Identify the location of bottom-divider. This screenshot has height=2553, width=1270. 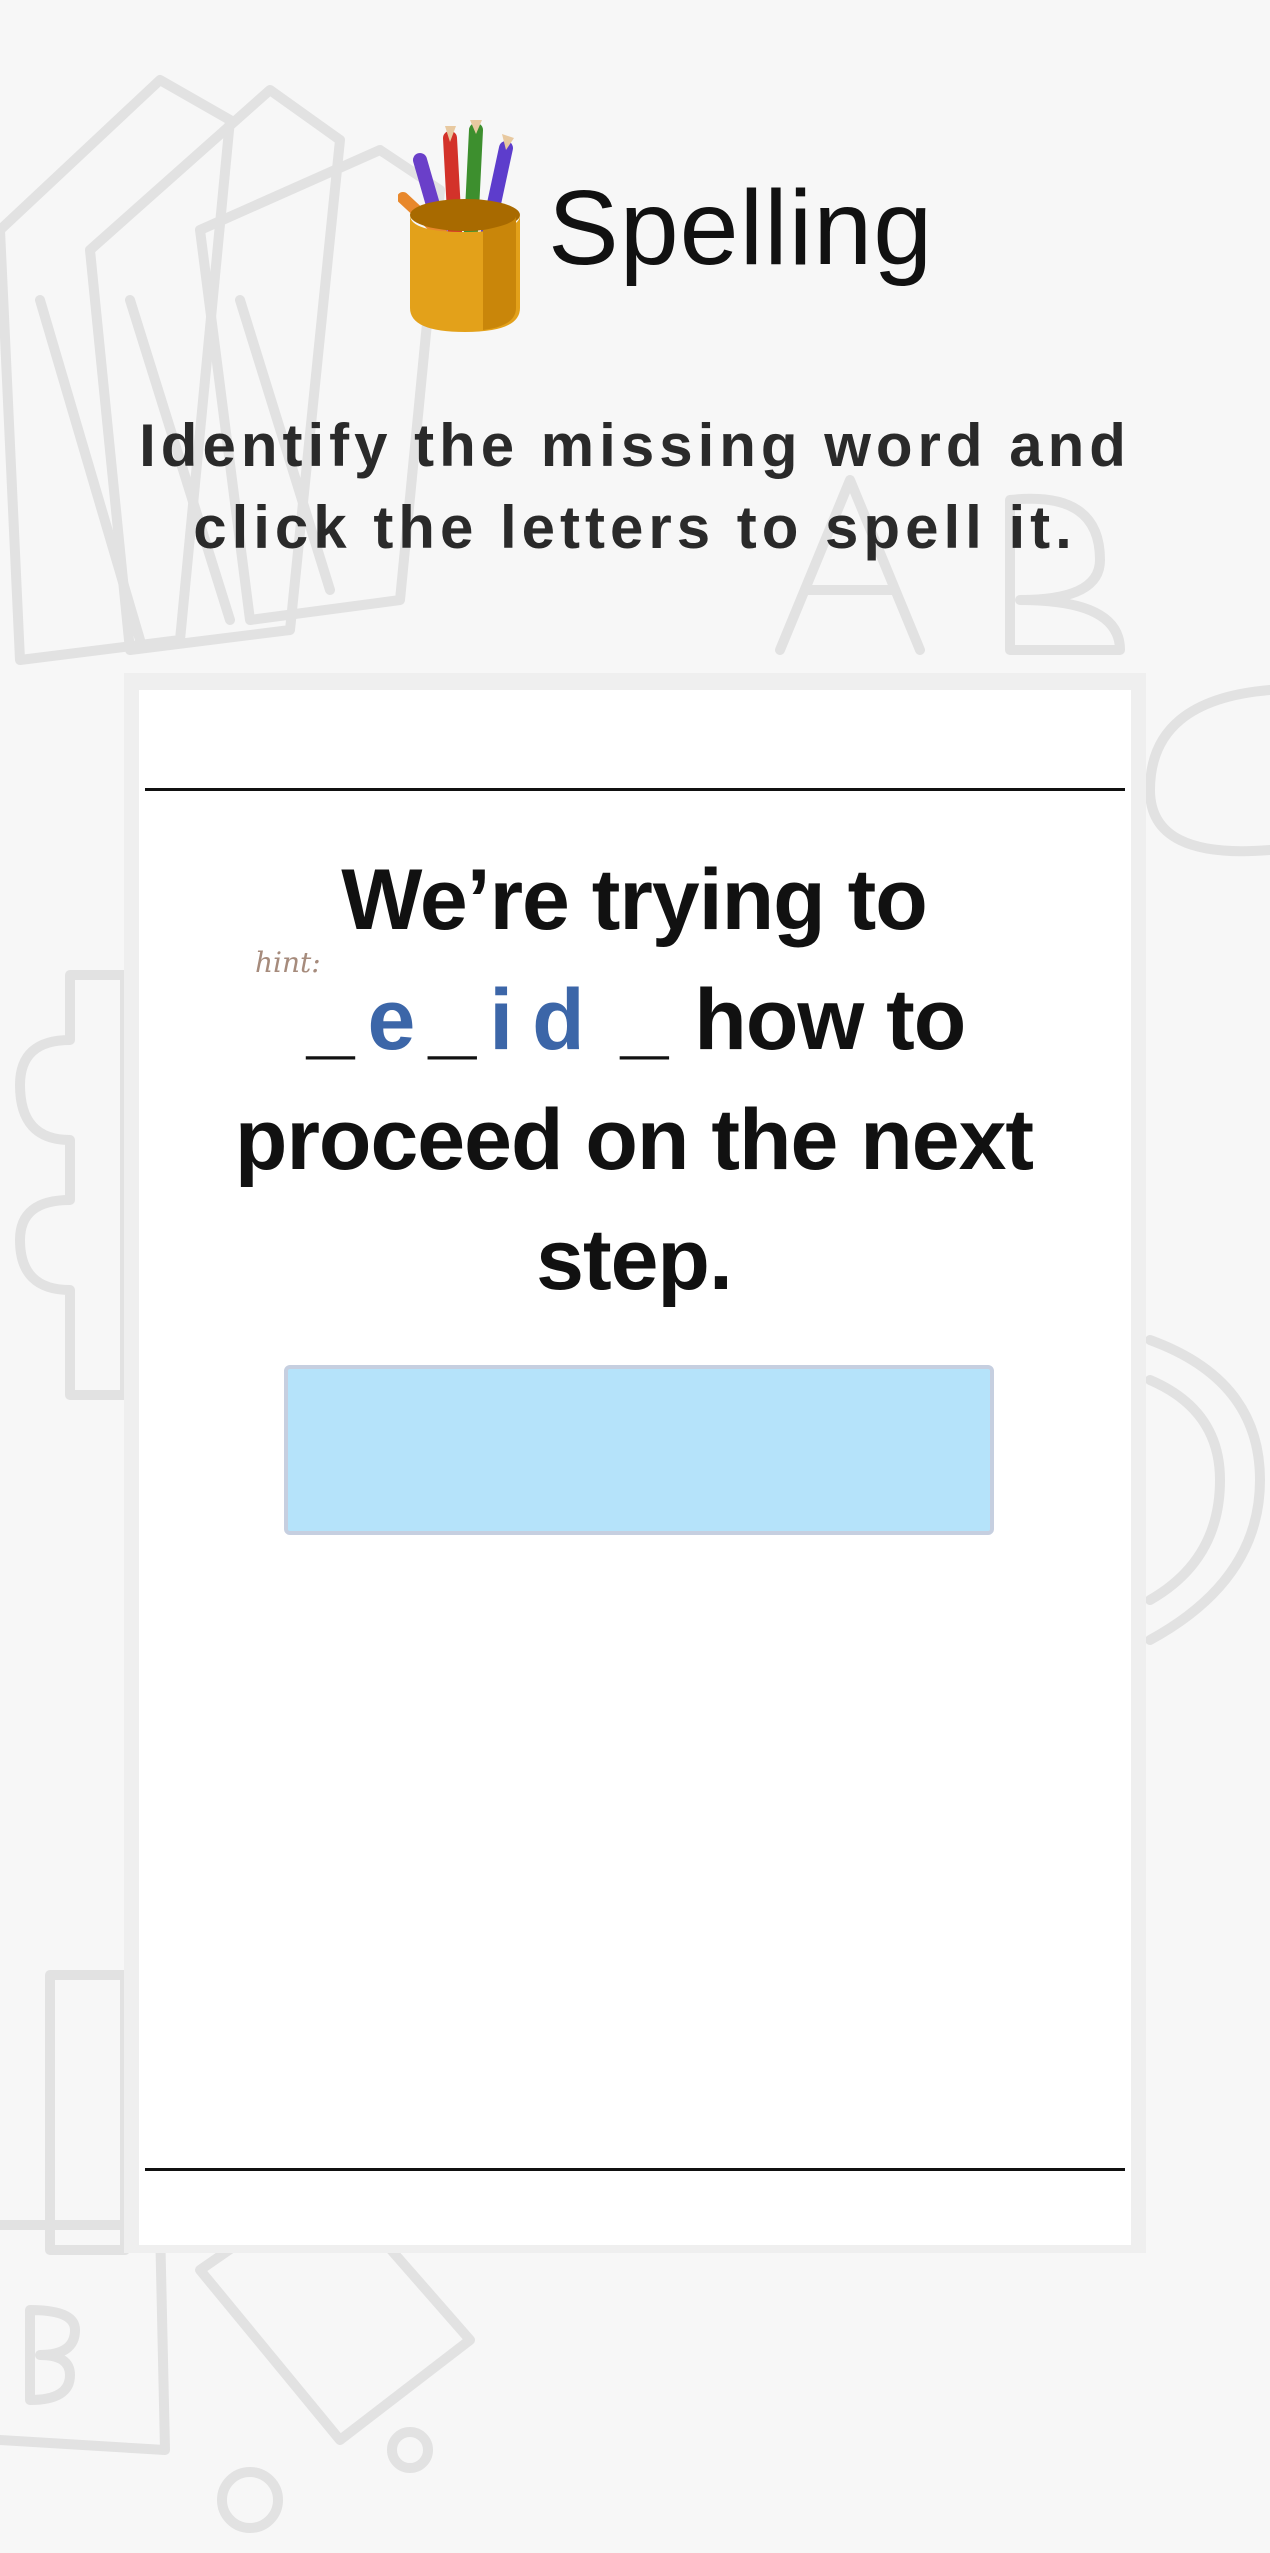
(635, 2169).